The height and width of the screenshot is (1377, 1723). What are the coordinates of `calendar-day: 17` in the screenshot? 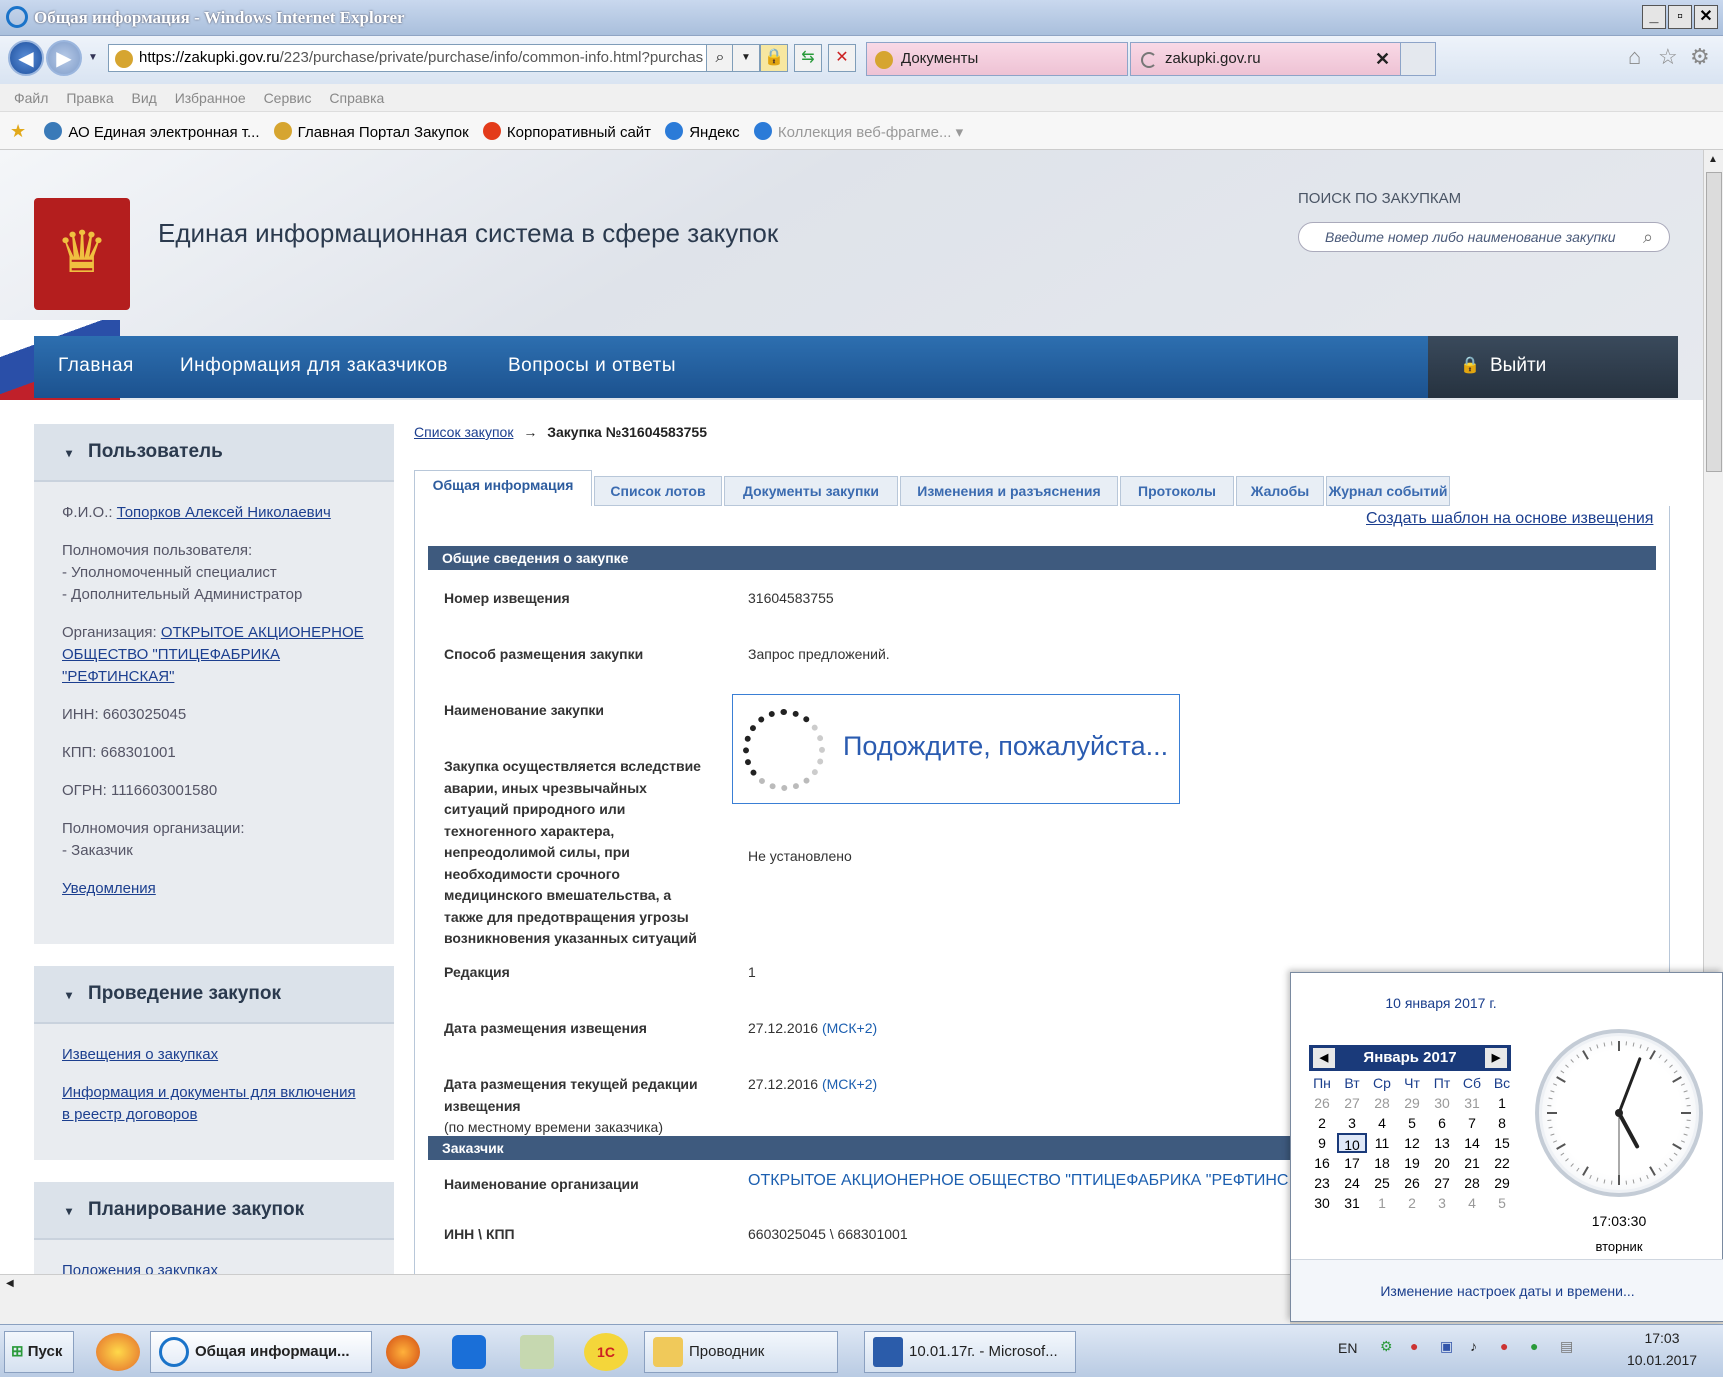 It's located at (1352, 1163).